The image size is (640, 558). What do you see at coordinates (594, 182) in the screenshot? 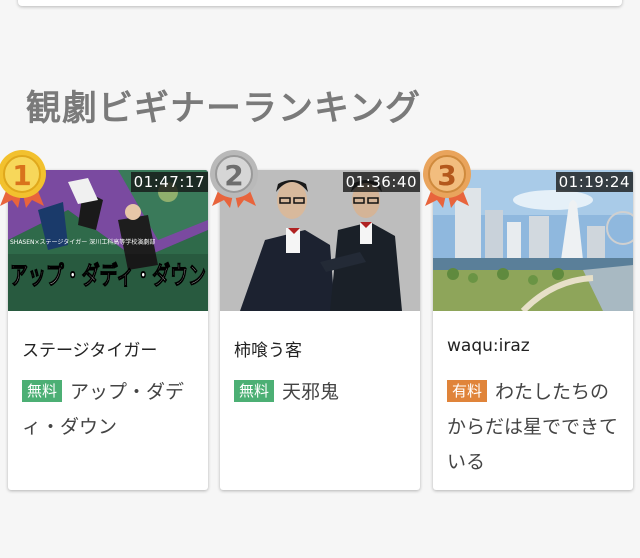
I see `duration-3: 01:19:24` at bounding box center [594, 182].